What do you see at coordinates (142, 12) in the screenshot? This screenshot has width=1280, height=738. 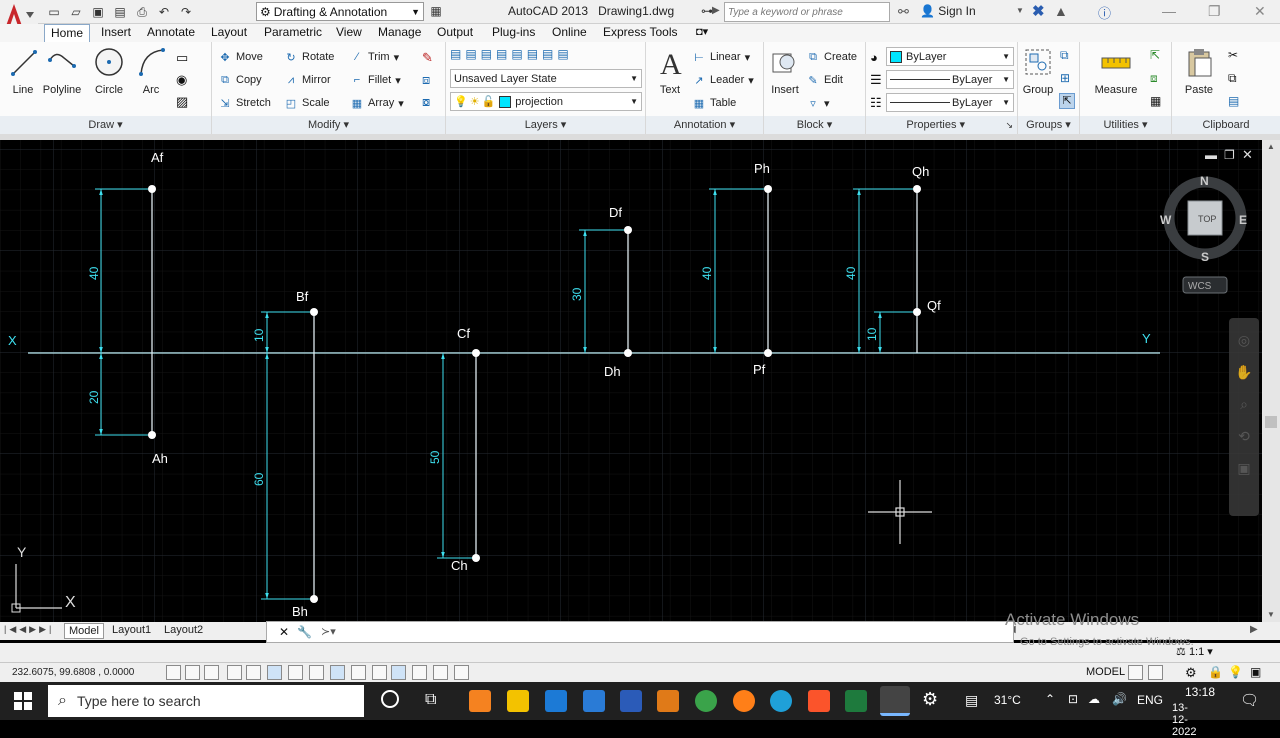 I see `plot-icon: ⎙` at bounding box center [142, 12].